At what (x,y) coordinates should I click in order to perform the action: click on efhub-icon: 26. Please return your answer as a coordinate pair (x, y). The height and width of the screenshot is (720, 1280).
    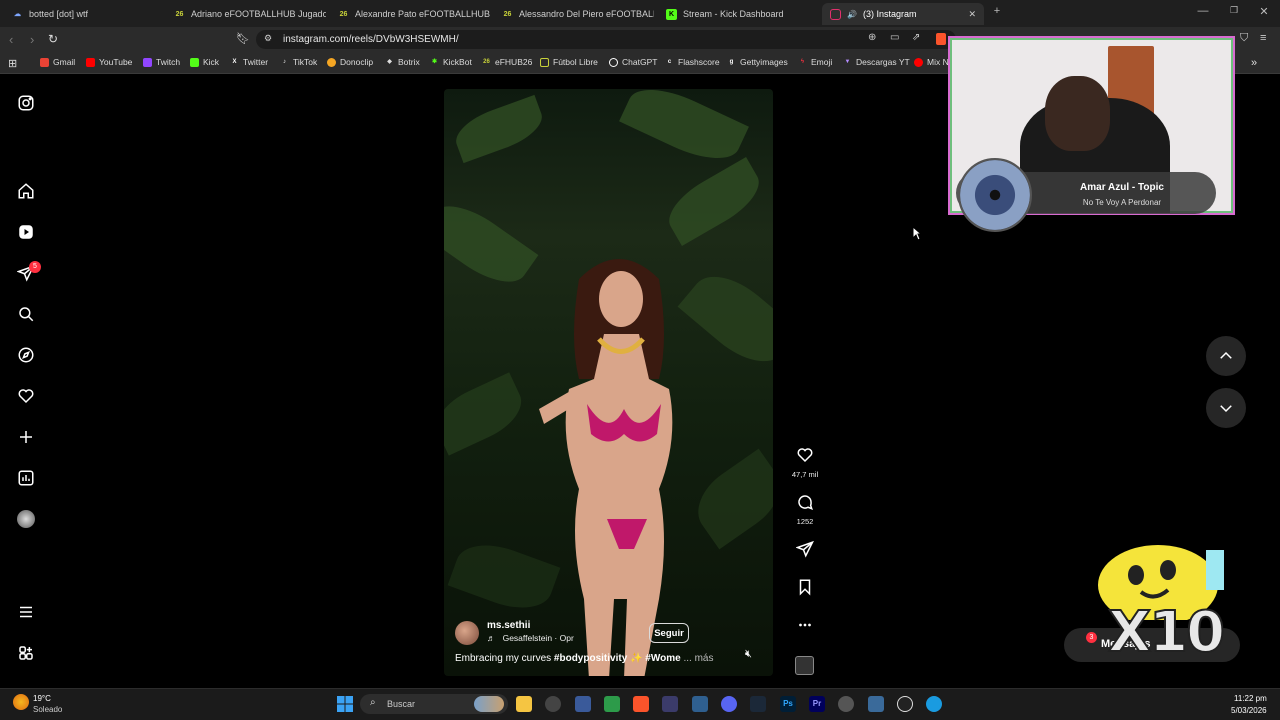
    Looking at the image, I should click on (486, 61).